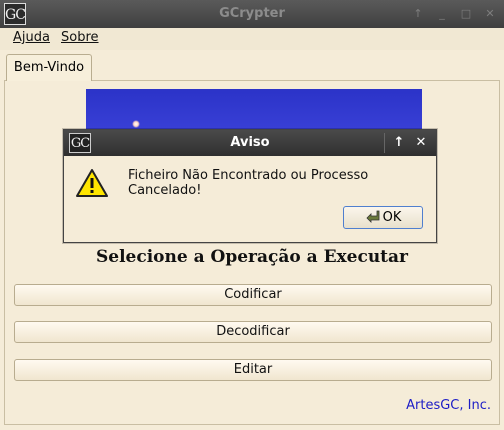 The height and width of the screenshot is (430, 504). I want to click on ok-button: OK, so click(383, 217).